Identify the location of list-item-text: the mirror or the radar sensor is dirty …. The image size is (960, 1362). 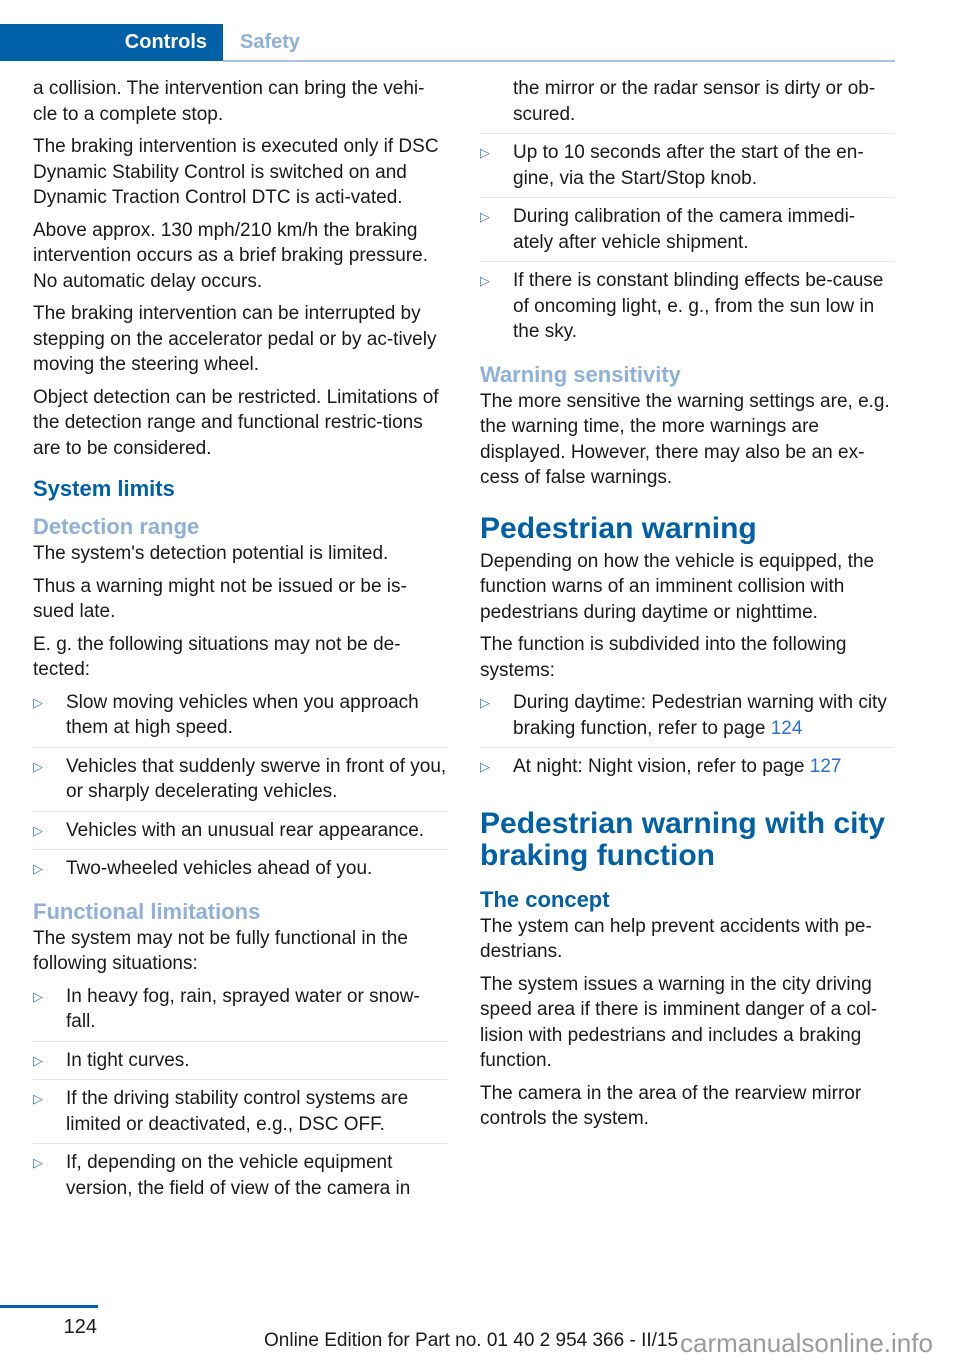
(694, 101).